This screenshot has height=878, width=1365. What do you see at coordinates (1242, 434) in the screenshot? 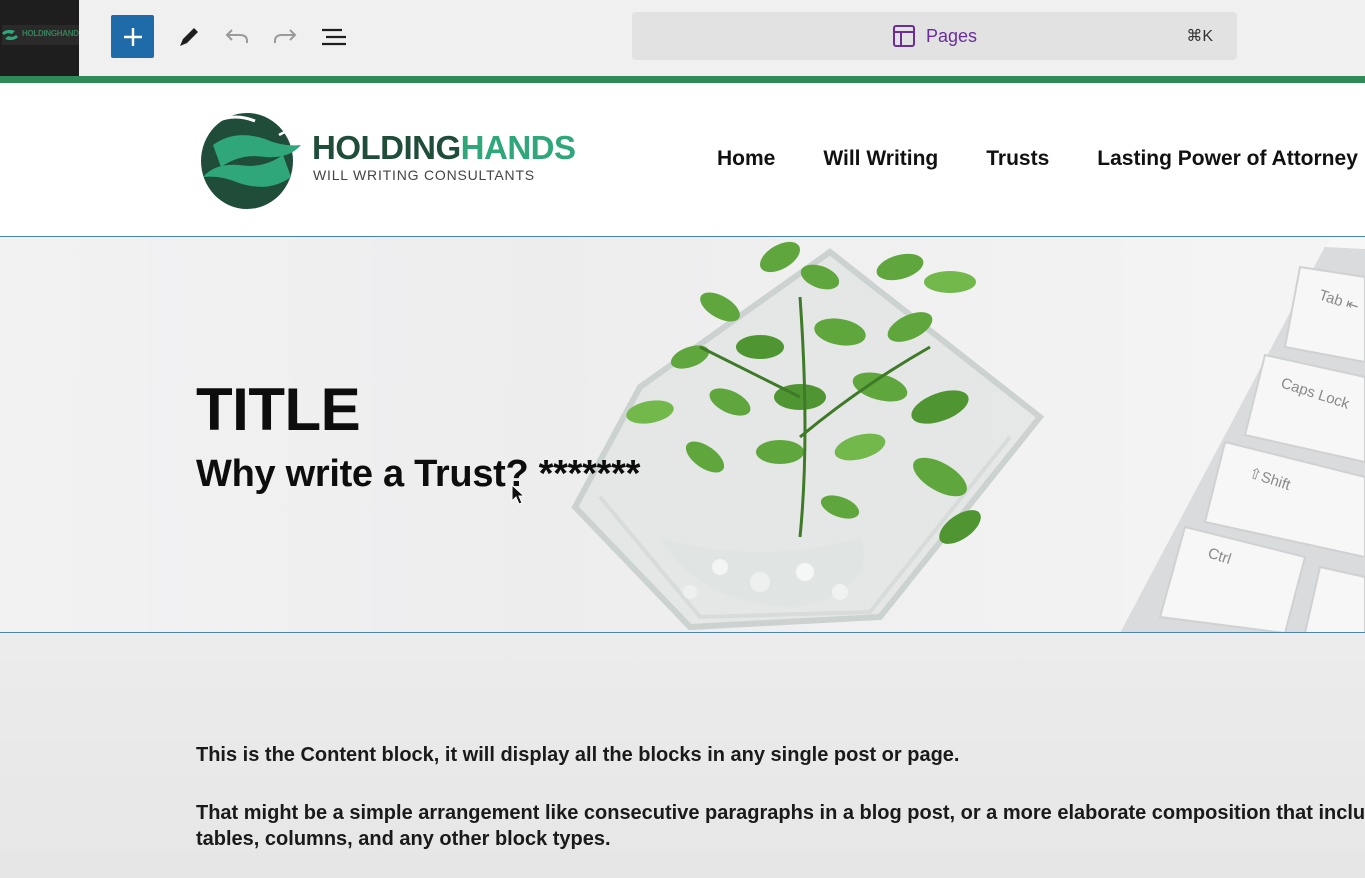
I see `keyboard: Tab ⇤ Caps Lock ⇧Shift Ctrl` at bounding box center [1242, 434].